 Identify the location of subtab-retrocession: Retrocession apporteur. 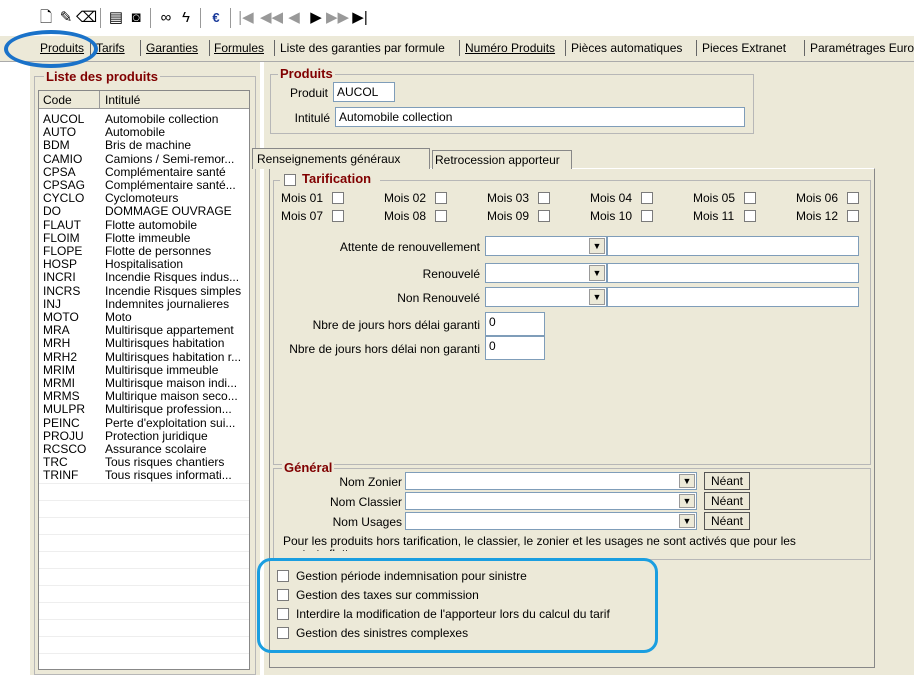
(502, 159).